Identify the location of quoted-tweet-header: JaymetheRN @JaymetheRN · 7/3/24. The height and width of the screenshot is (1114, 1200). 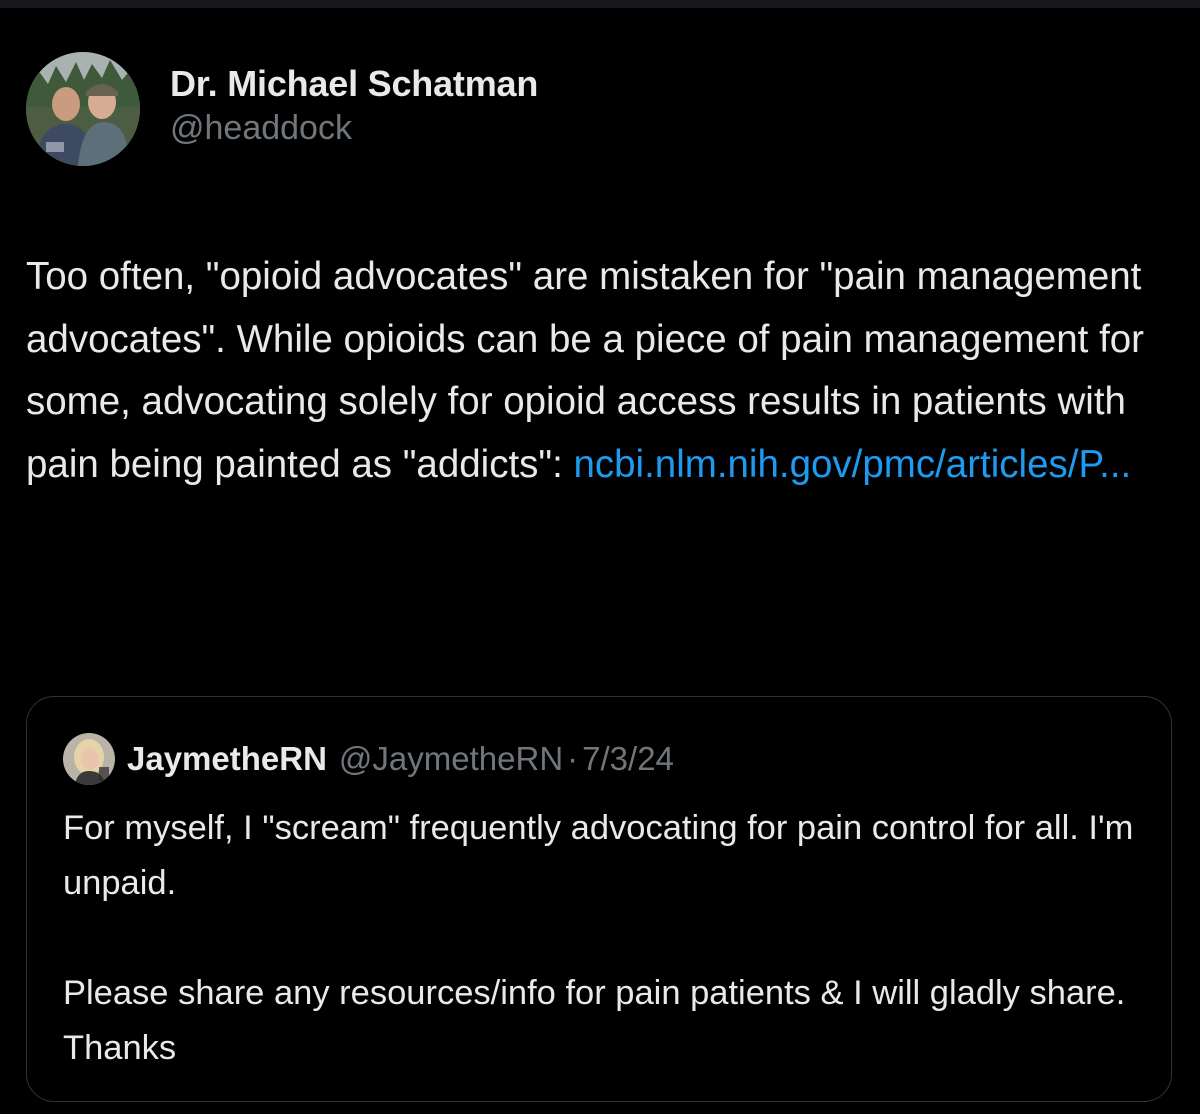
(368, 759).